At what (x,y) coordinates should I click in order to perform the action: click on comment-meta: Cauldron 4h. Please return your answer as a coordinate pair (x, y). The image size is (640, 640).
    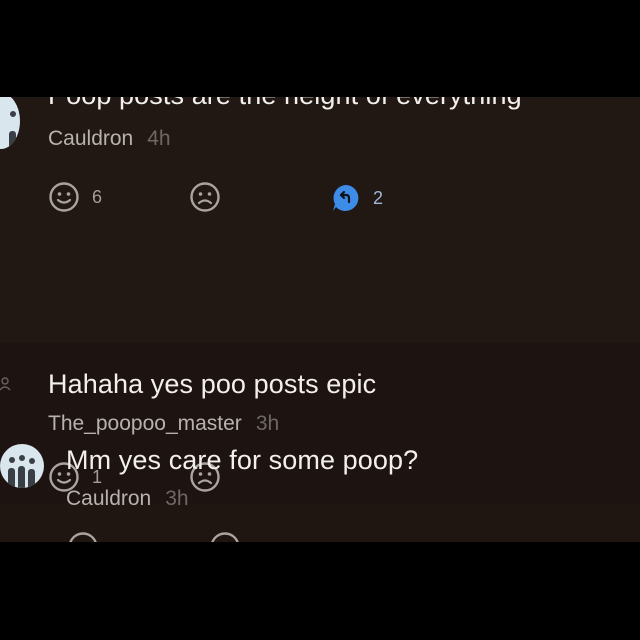
    Looking at the image, I should click on (109, 139).